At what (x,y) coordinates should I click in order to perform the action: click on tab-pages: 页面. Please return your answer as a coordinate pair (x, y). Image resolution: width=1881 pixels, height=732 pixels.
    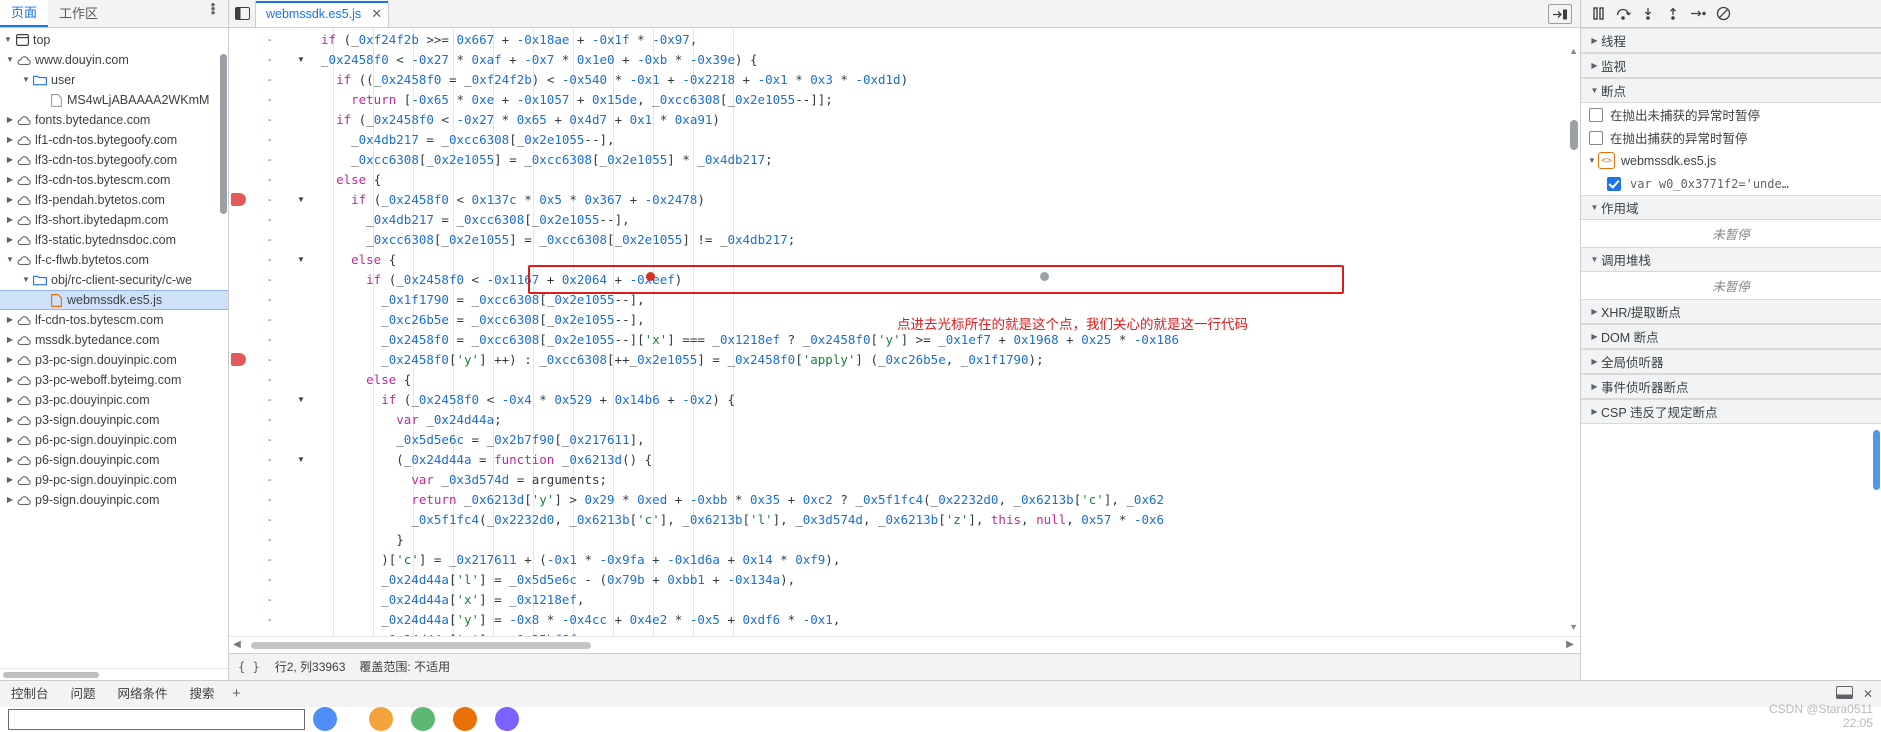
    Looking at the image, I should click on (24, 13).